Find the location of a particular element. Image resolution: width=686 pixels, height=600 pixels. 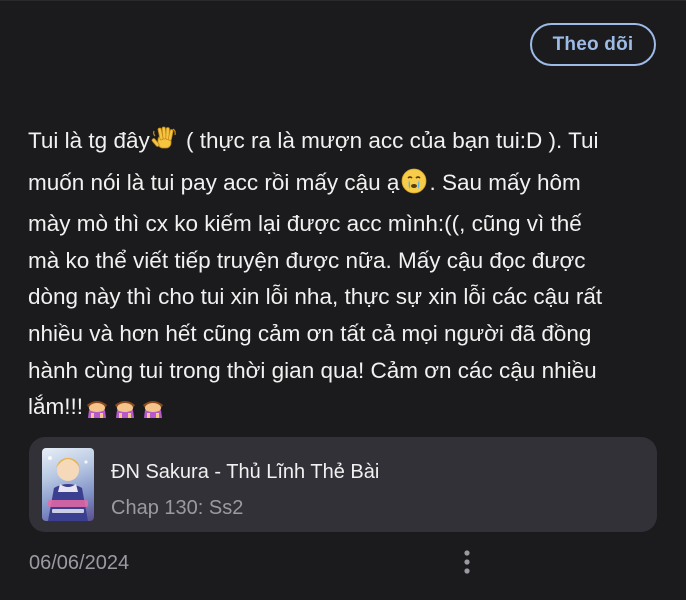

story-cover-image is located at coordinates (68, 484).